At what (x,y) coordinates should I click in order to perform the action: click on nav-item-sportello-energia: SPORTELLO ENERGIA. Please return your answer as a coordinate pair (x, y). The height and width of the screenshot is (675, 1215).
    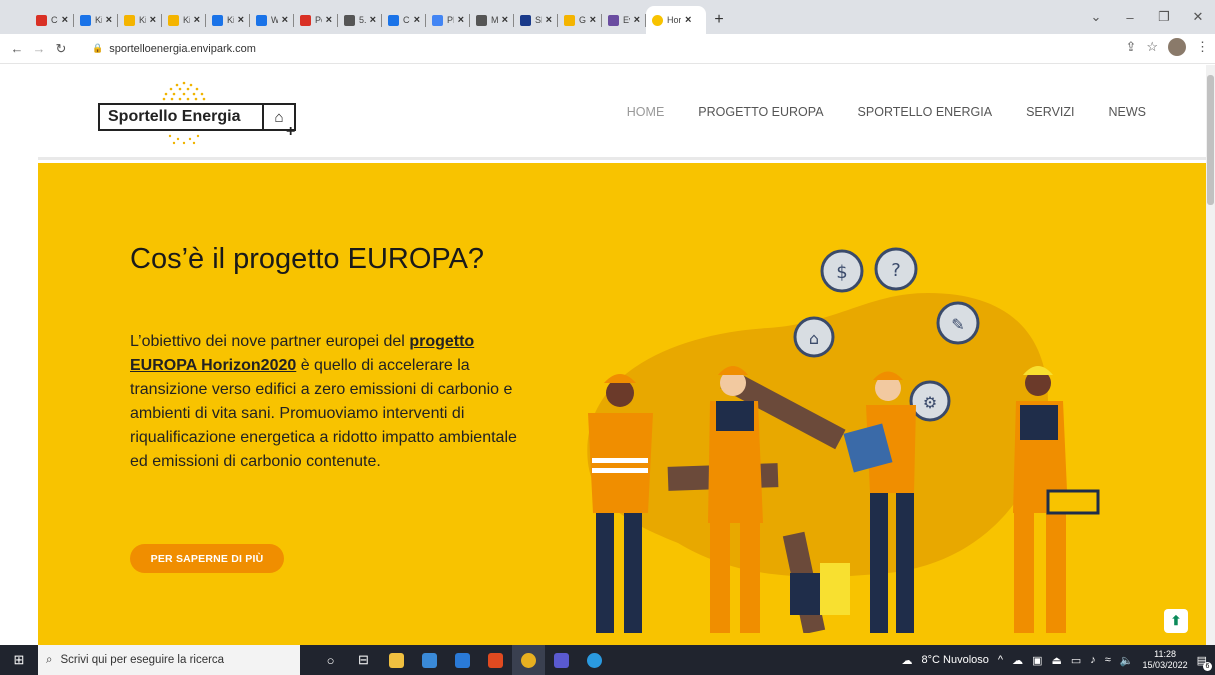
    Looking at the image, I should click on (925, 112).